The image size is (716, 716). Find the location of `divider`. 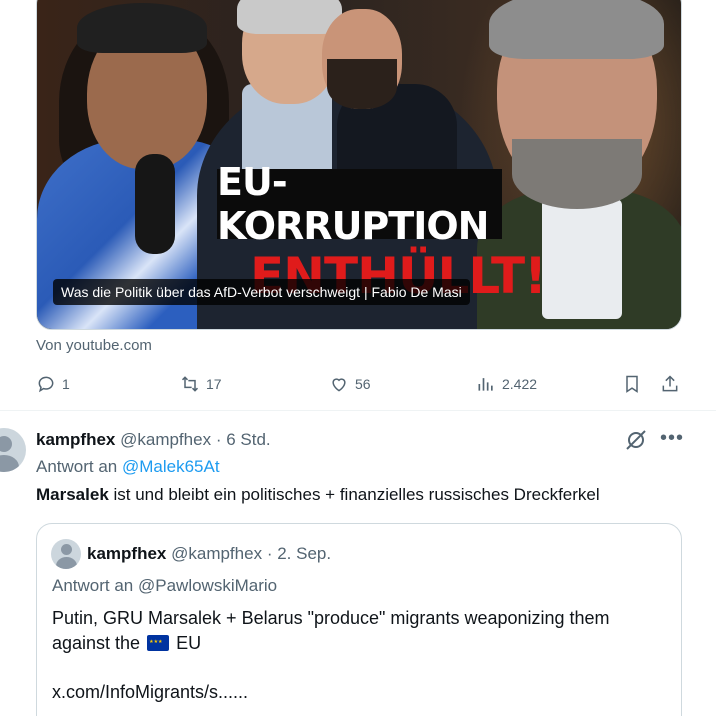

divider is located at coordinates (358, 410).